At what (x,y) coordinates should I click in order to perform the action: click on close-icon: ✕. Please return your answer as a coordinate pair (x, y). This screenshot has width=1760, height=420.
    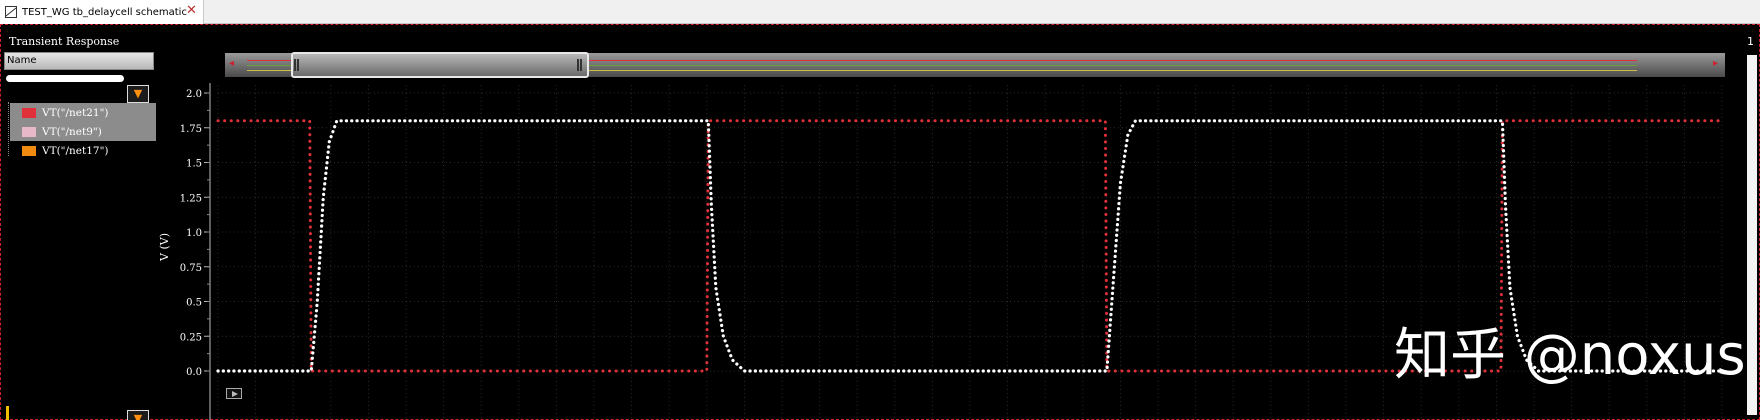
    Looking at the image, I should click on (191, 11).